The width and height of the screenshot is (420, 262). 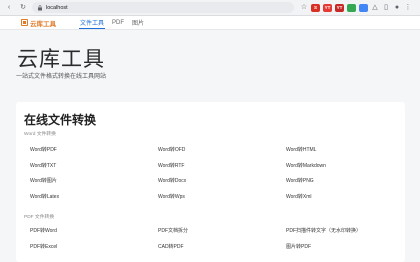 What do you see at coordinates (57, 7) in the screenshot?
I see `url-text: localhost` at bounding box center [57, 7].